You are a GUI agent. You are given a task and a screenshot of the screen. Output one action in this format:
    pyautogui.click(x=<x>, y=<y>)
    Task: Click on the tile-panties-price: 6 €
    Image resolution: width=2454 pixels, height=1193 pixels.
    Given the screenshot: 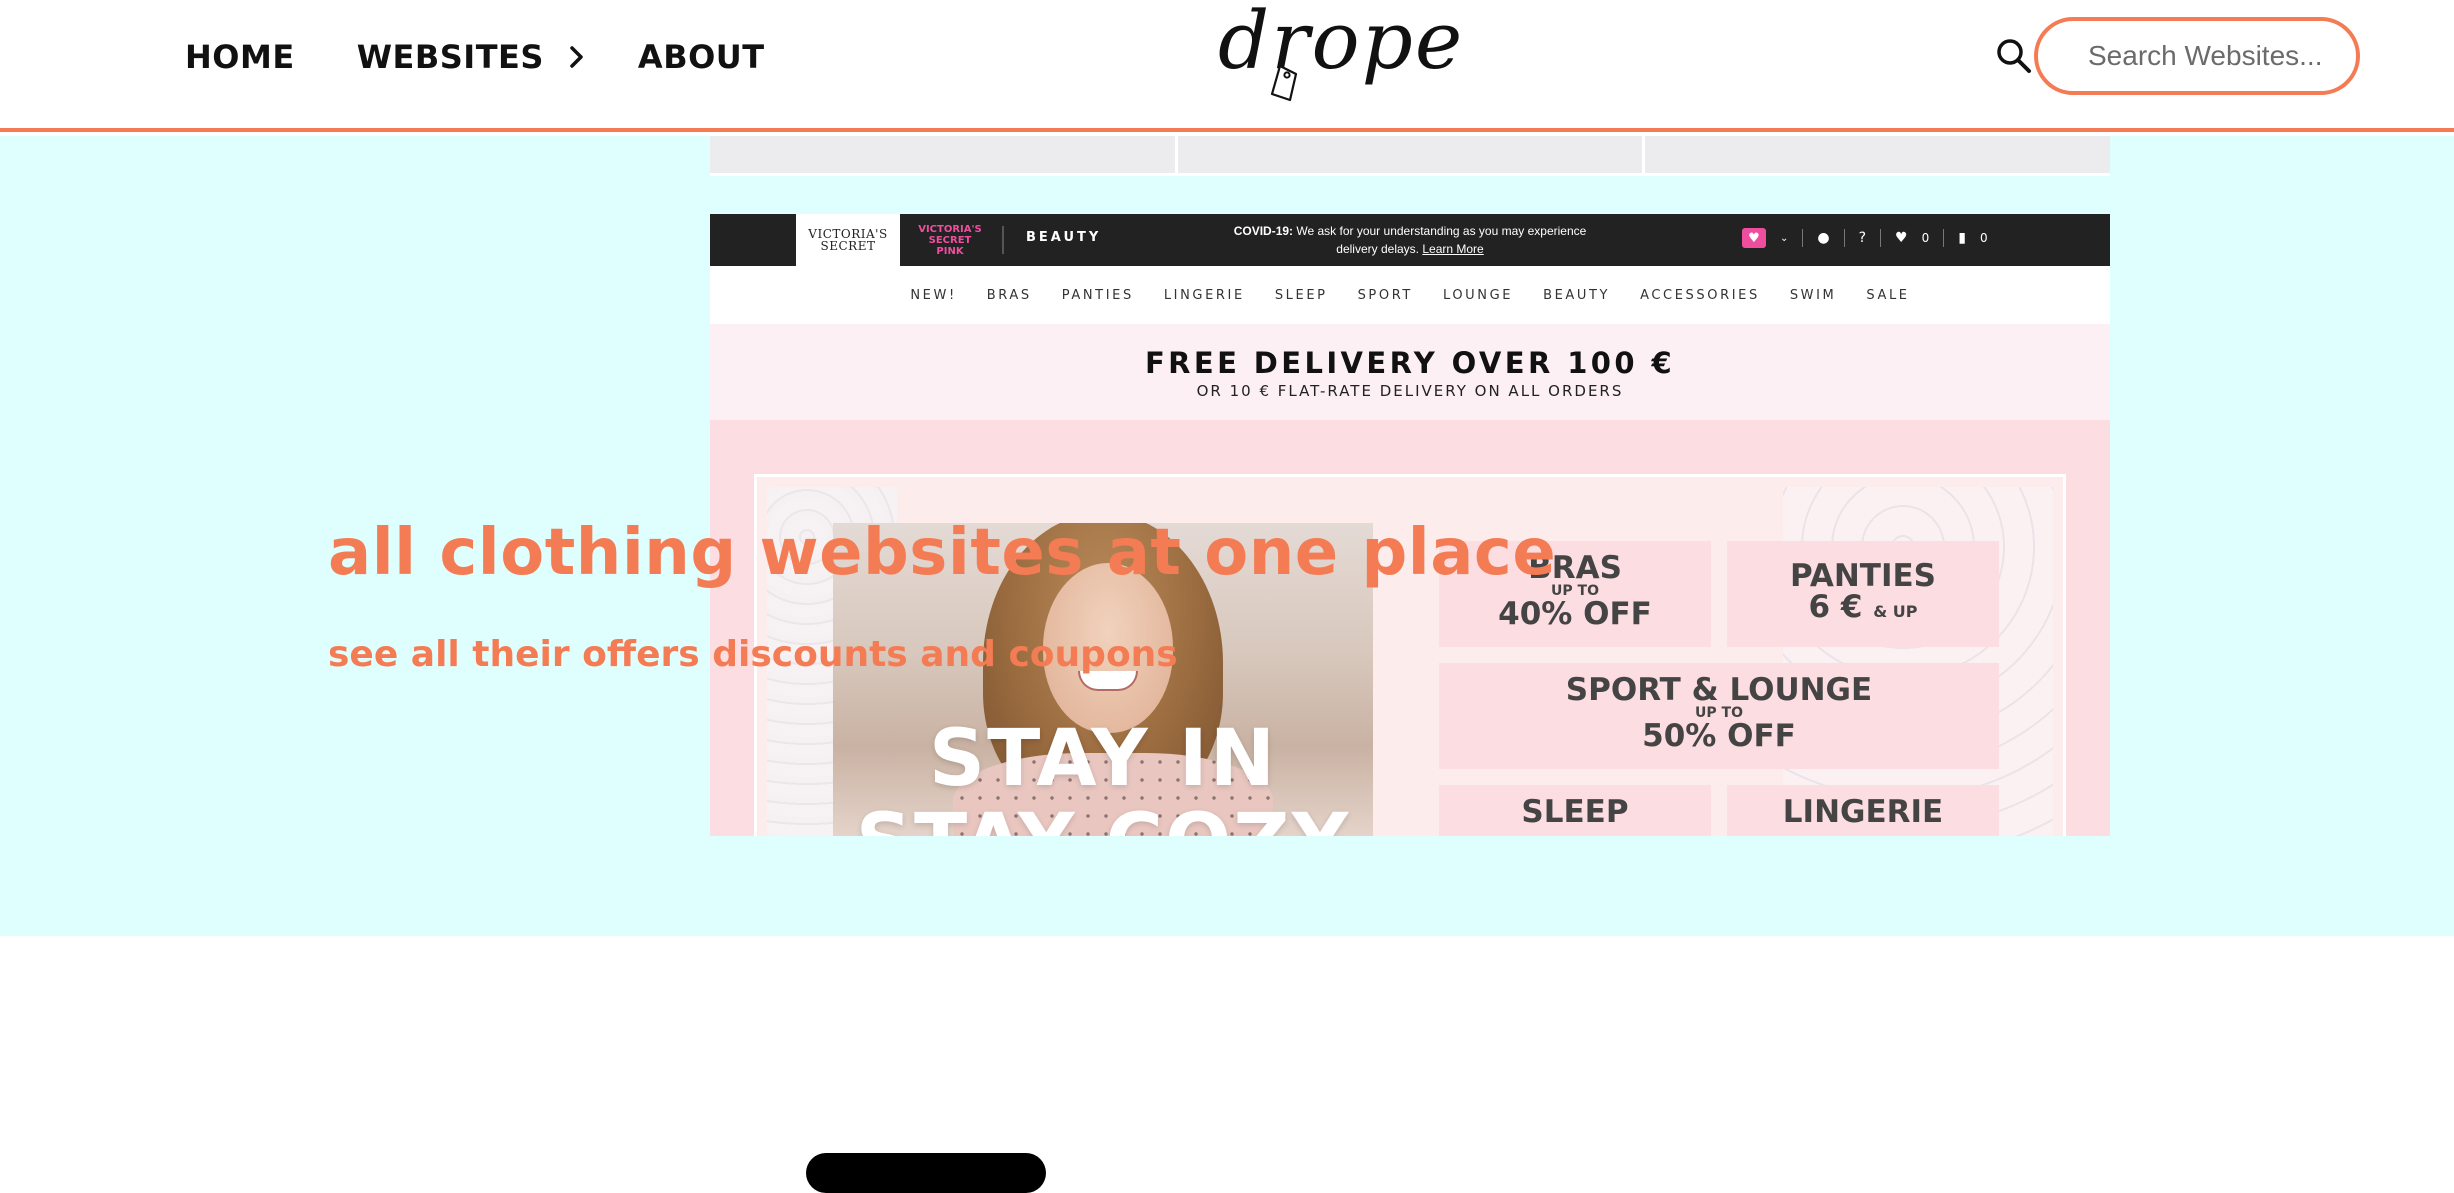 What is the action you would take?
    pyautogui.click(x=1835, y=607)
    